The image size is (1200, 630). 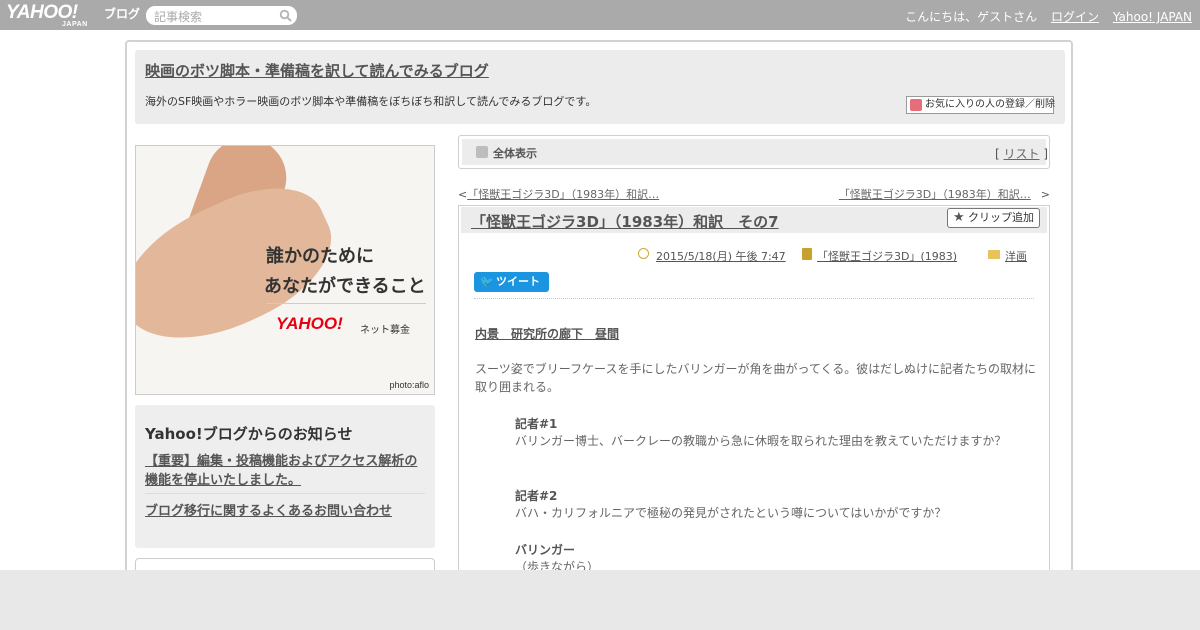 What do you see at coordinates (409, 385) in the screenshot?
I see `ad-photo-credit: photo:aflo` at bounding box center [409, 385].